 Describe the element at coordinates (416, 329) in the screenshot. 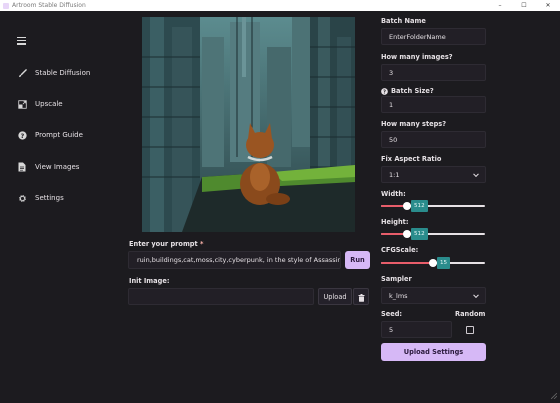

I see `seed-input: 5` at that location.